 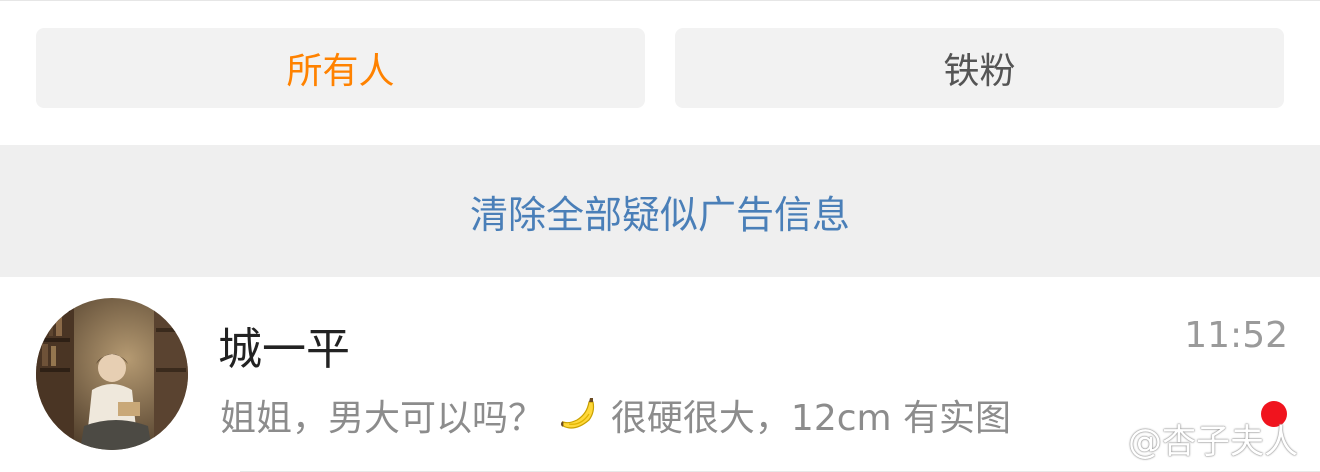 I want to click on watermark: @杏子夫人, so click(x=1190, y=438).